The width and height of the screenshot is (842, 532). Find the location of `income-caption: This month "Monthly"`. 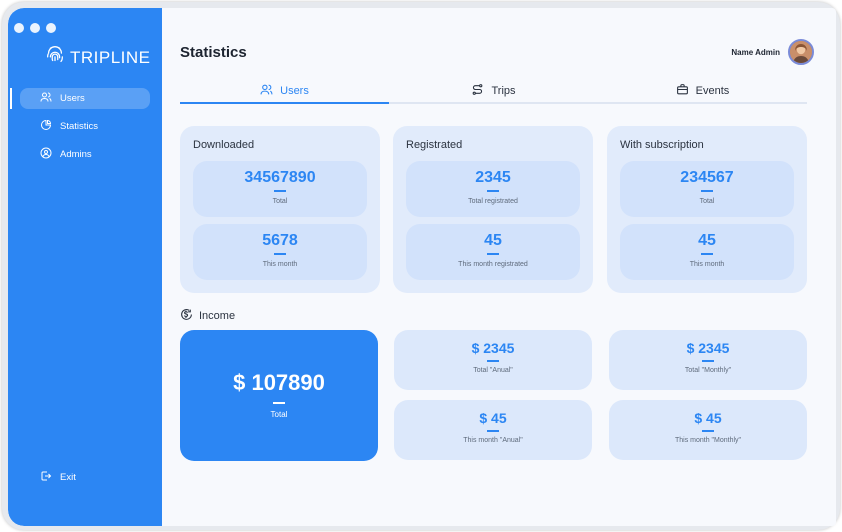

income-caption: This month "Monthly" is located at coordinates (708, 440).